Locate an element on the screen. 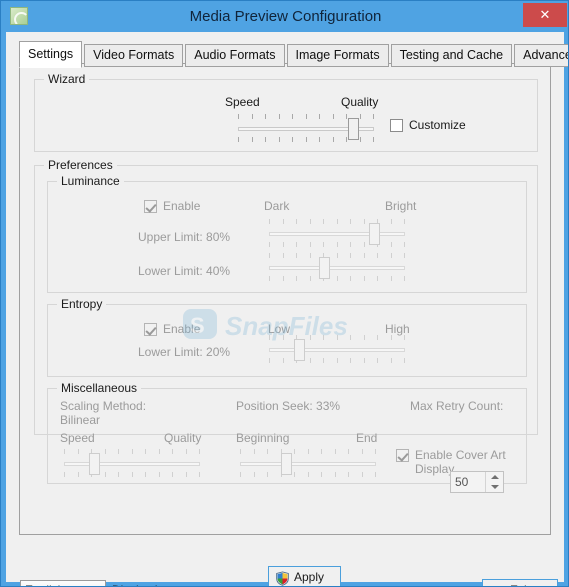  position-beginning-label: Beginning is located at coordinates (263, 438).